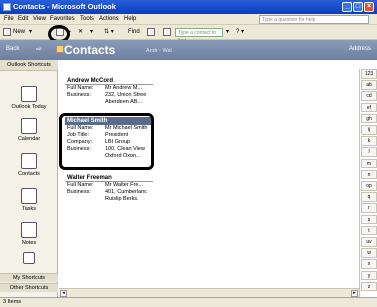 Image resolution: width=377 pixels, height=307 pixels. I want to click on organize-icon, so click(151, 32).